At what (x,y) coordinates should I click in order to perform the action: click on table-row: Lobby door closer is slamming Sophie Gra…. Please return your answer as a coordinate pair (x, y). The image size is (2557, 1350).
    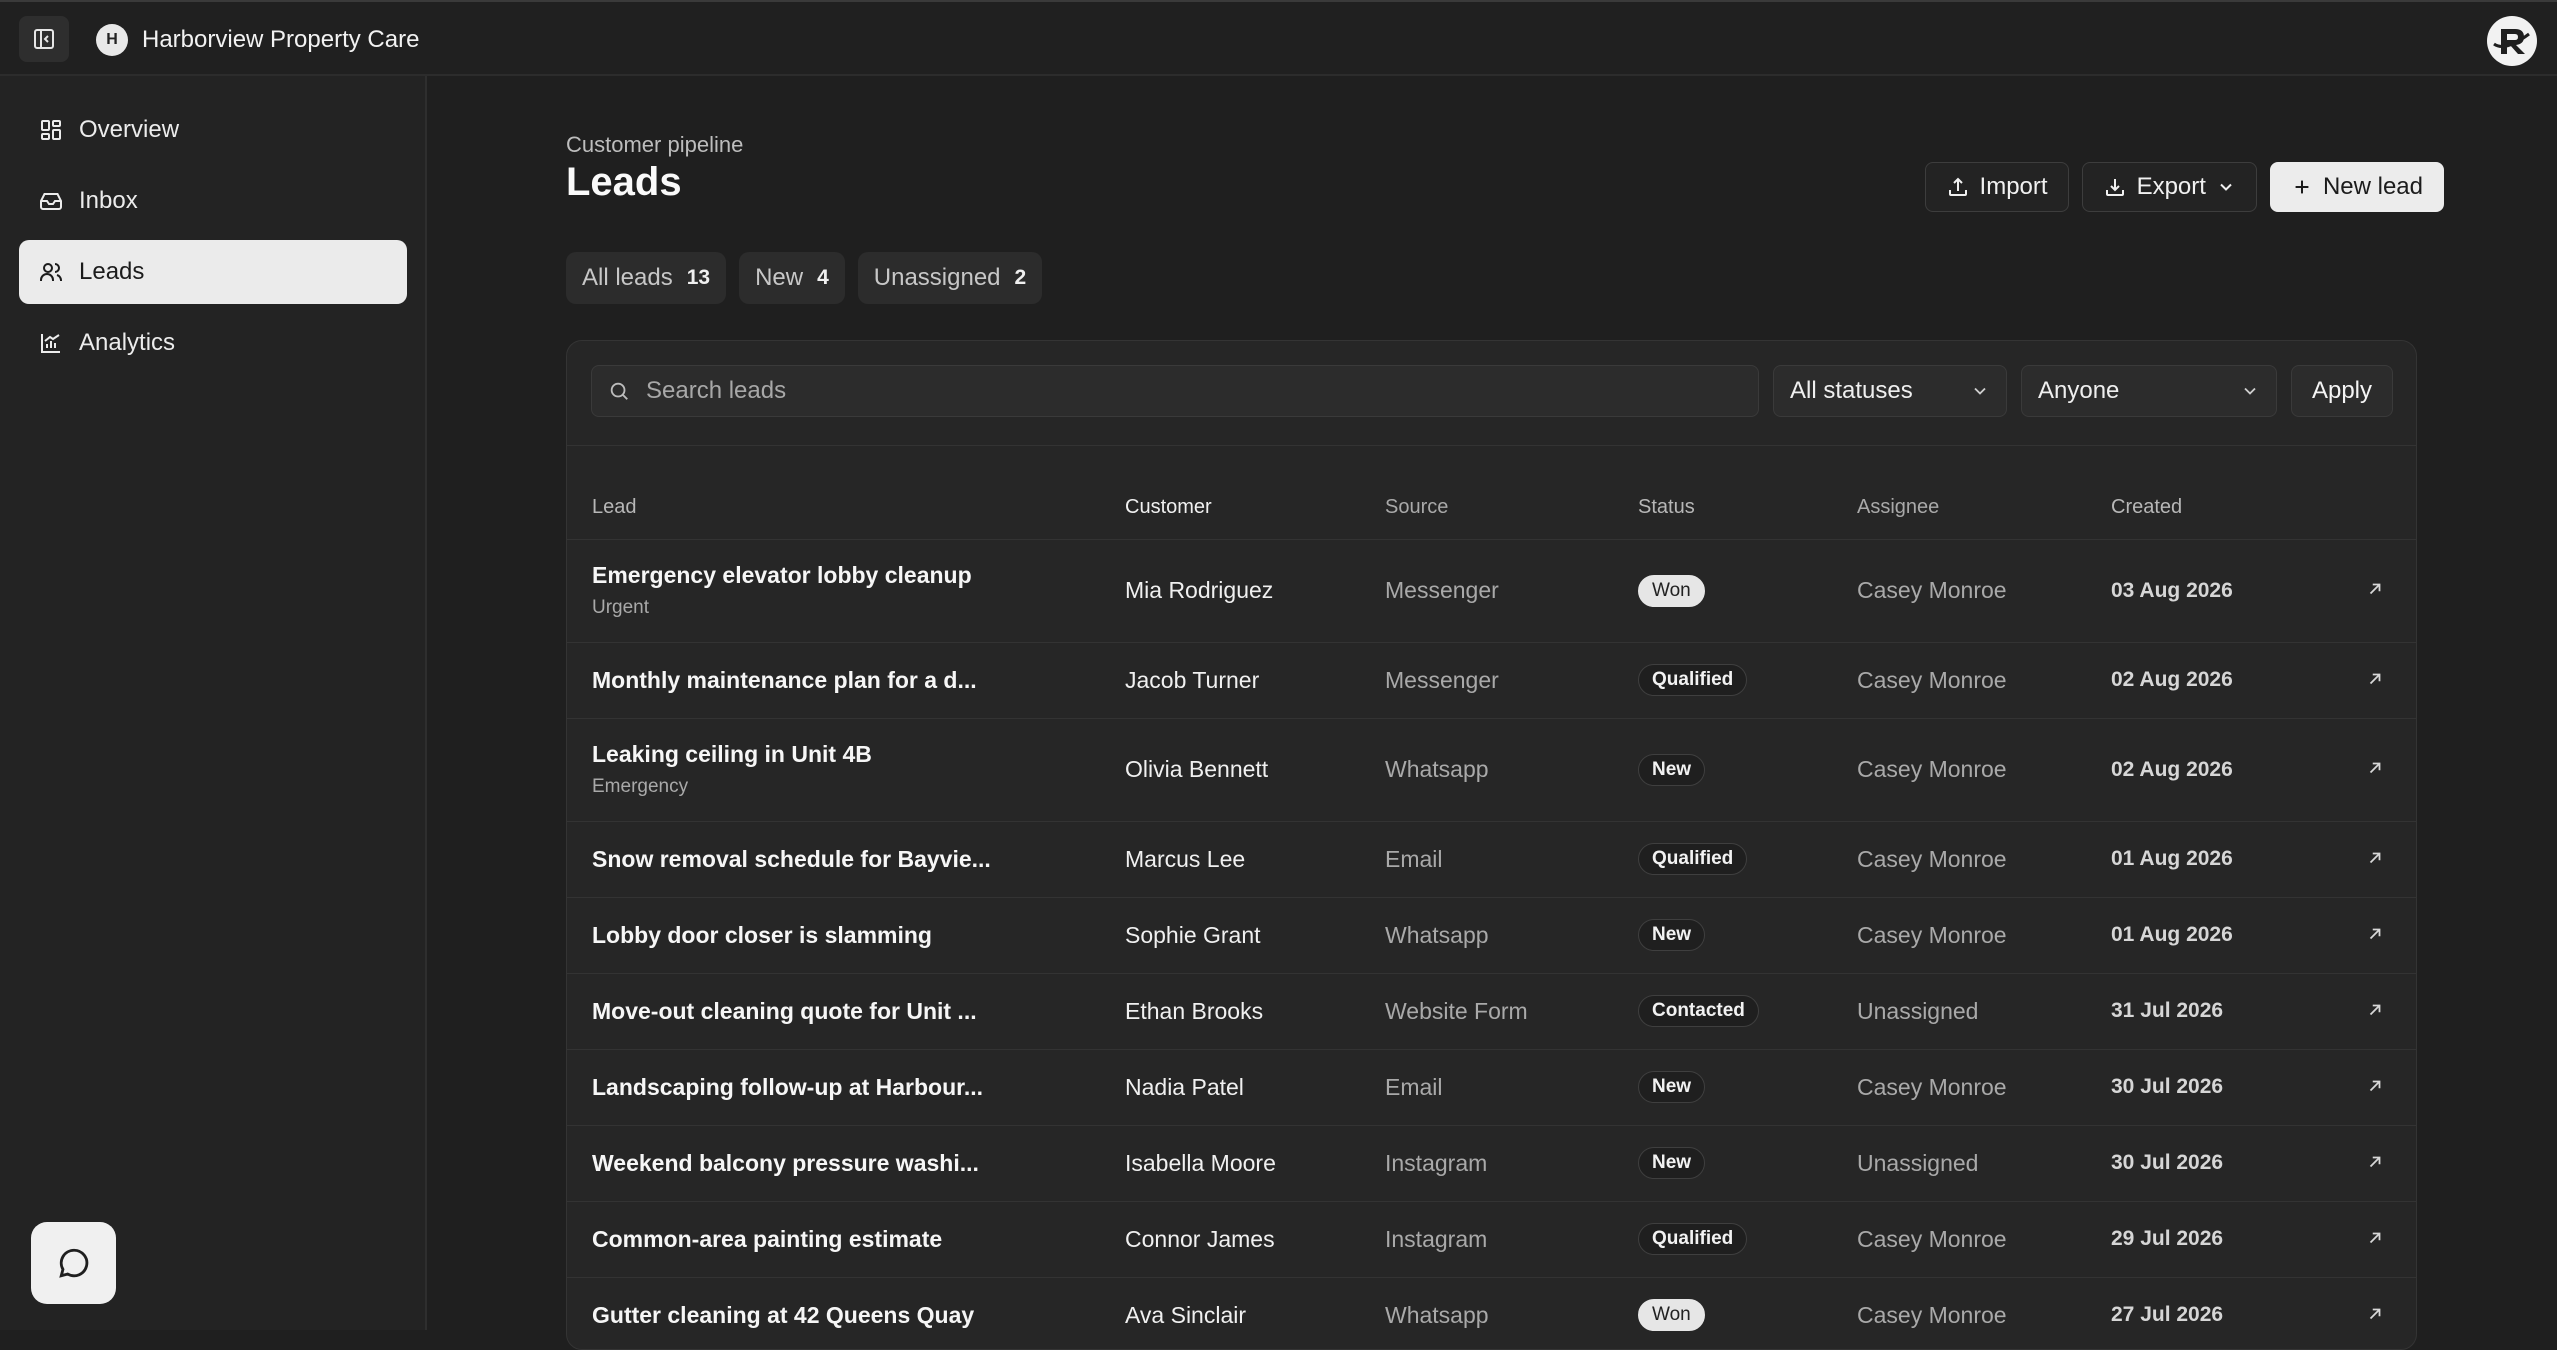
    Looking at the image, I should click on (1491, 935).